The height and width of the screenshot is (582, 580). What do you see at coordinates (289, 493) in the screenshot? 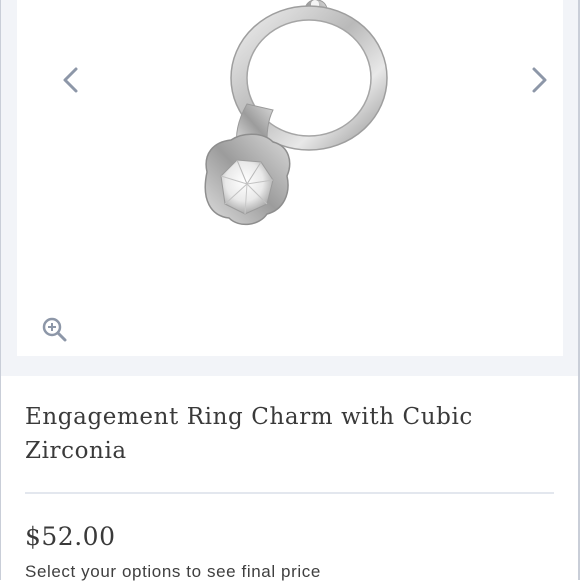
I see `divider` at bounding box center [289, 493].